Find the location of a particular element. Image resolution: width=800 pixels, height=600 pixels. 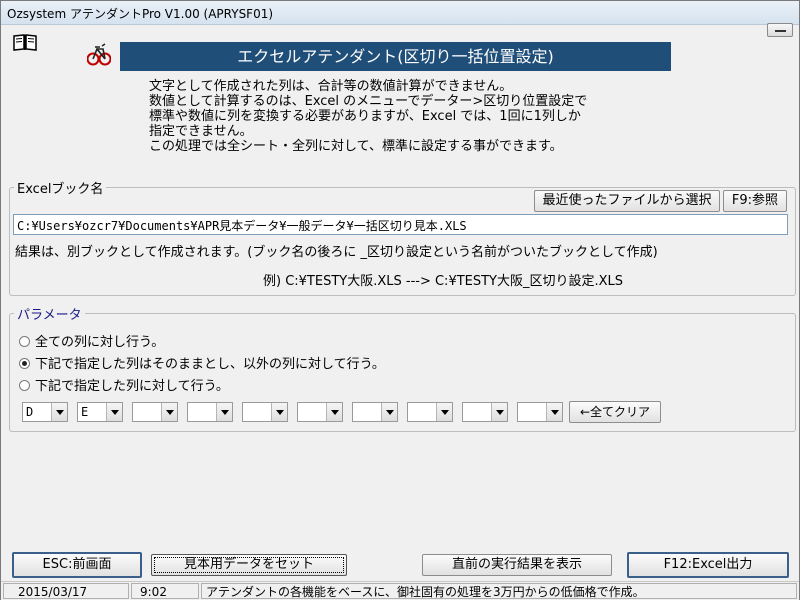

recent-files-button: 最近使ったファイルから選択 is located at coordinates (627, 201).